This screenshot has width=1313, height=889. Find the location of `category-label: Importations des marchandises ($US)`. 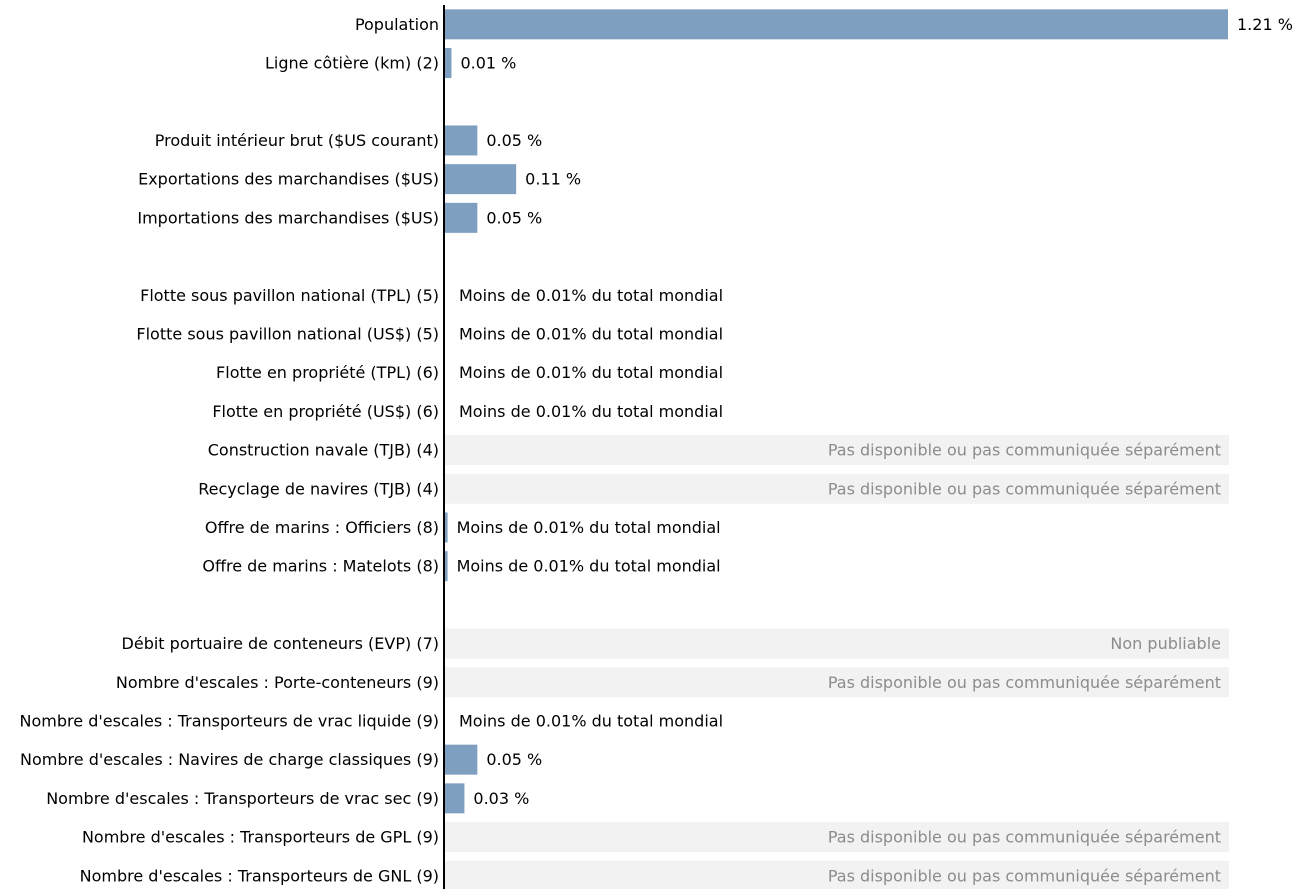

category-label: Importations des marchandises ($US) is located at coordinates (288, 217).